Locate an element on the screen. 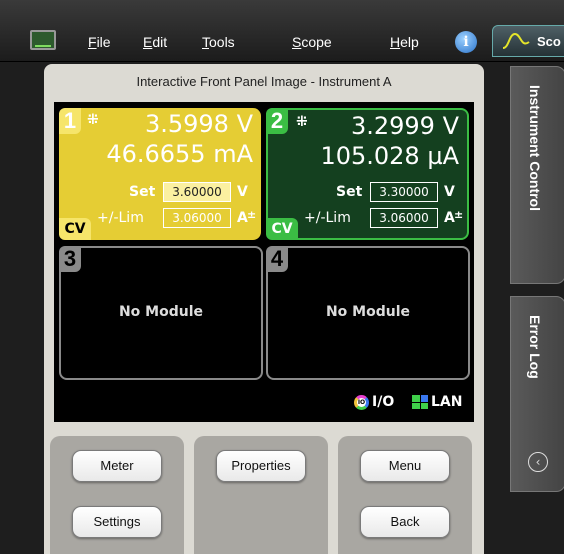 The width and height of the screenshot is (564, 554). channel-number: 4 is located at coordinates (277, 259).